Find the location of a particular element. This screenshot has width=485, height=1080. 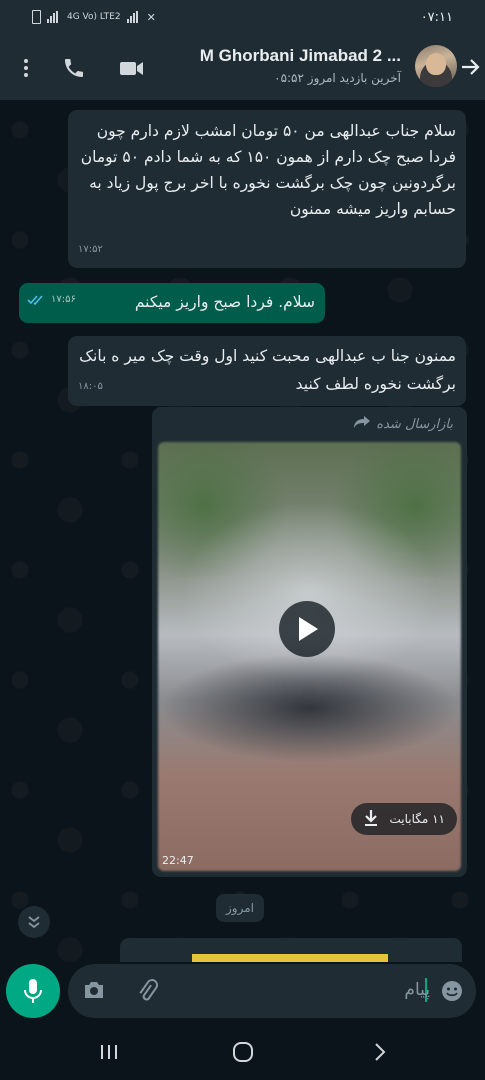

double-chevron-down-icon is located at coordinates (34, 922).